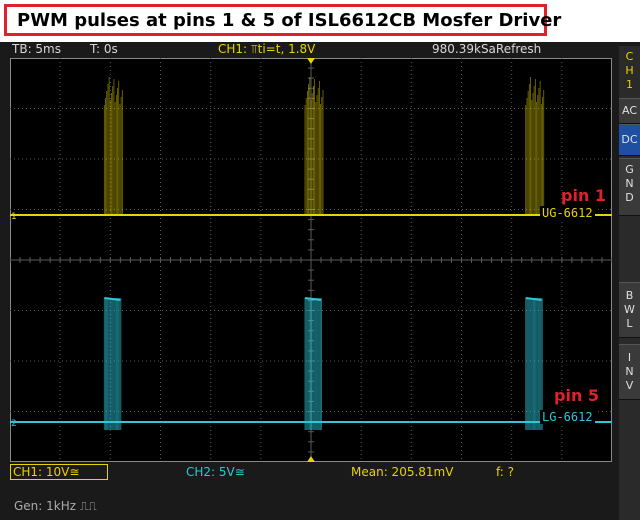 This screenshot has width=640, height=520. Describe the element at coordinates (487, 49) in the screenshot. I see `sample-rate-readout: 980.39kSaRefresh` at that location.